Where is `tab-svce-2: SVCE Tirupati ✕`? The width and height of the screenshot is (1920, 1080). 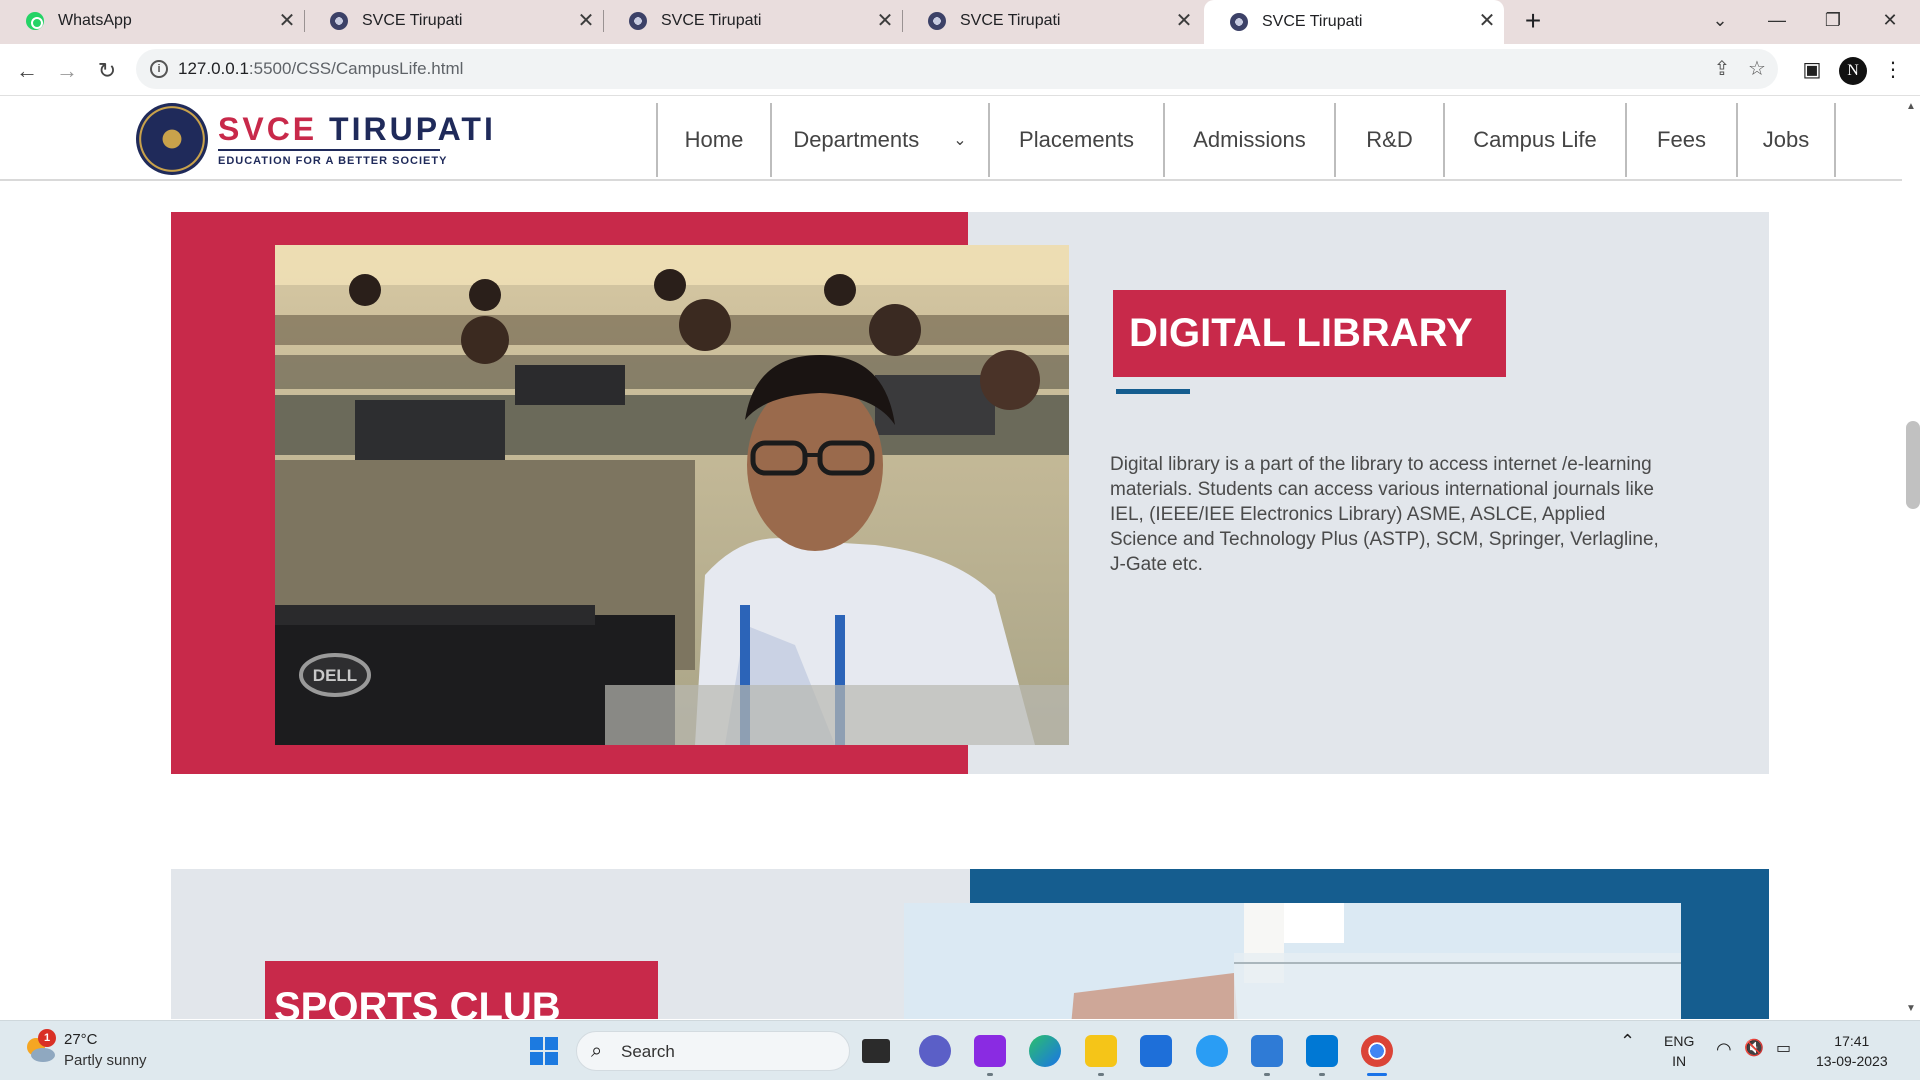
tab-svce-2: SVCE Tirupati ✕ is located at coordinates (753, 21).